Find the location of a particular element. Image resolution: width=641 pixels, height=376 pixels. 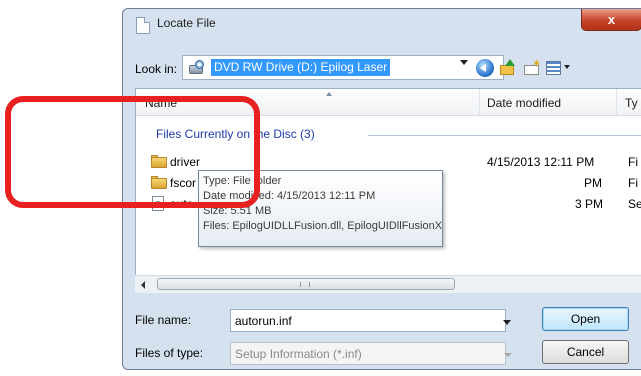

annotation-highlight is located at coordinates (132, 152).